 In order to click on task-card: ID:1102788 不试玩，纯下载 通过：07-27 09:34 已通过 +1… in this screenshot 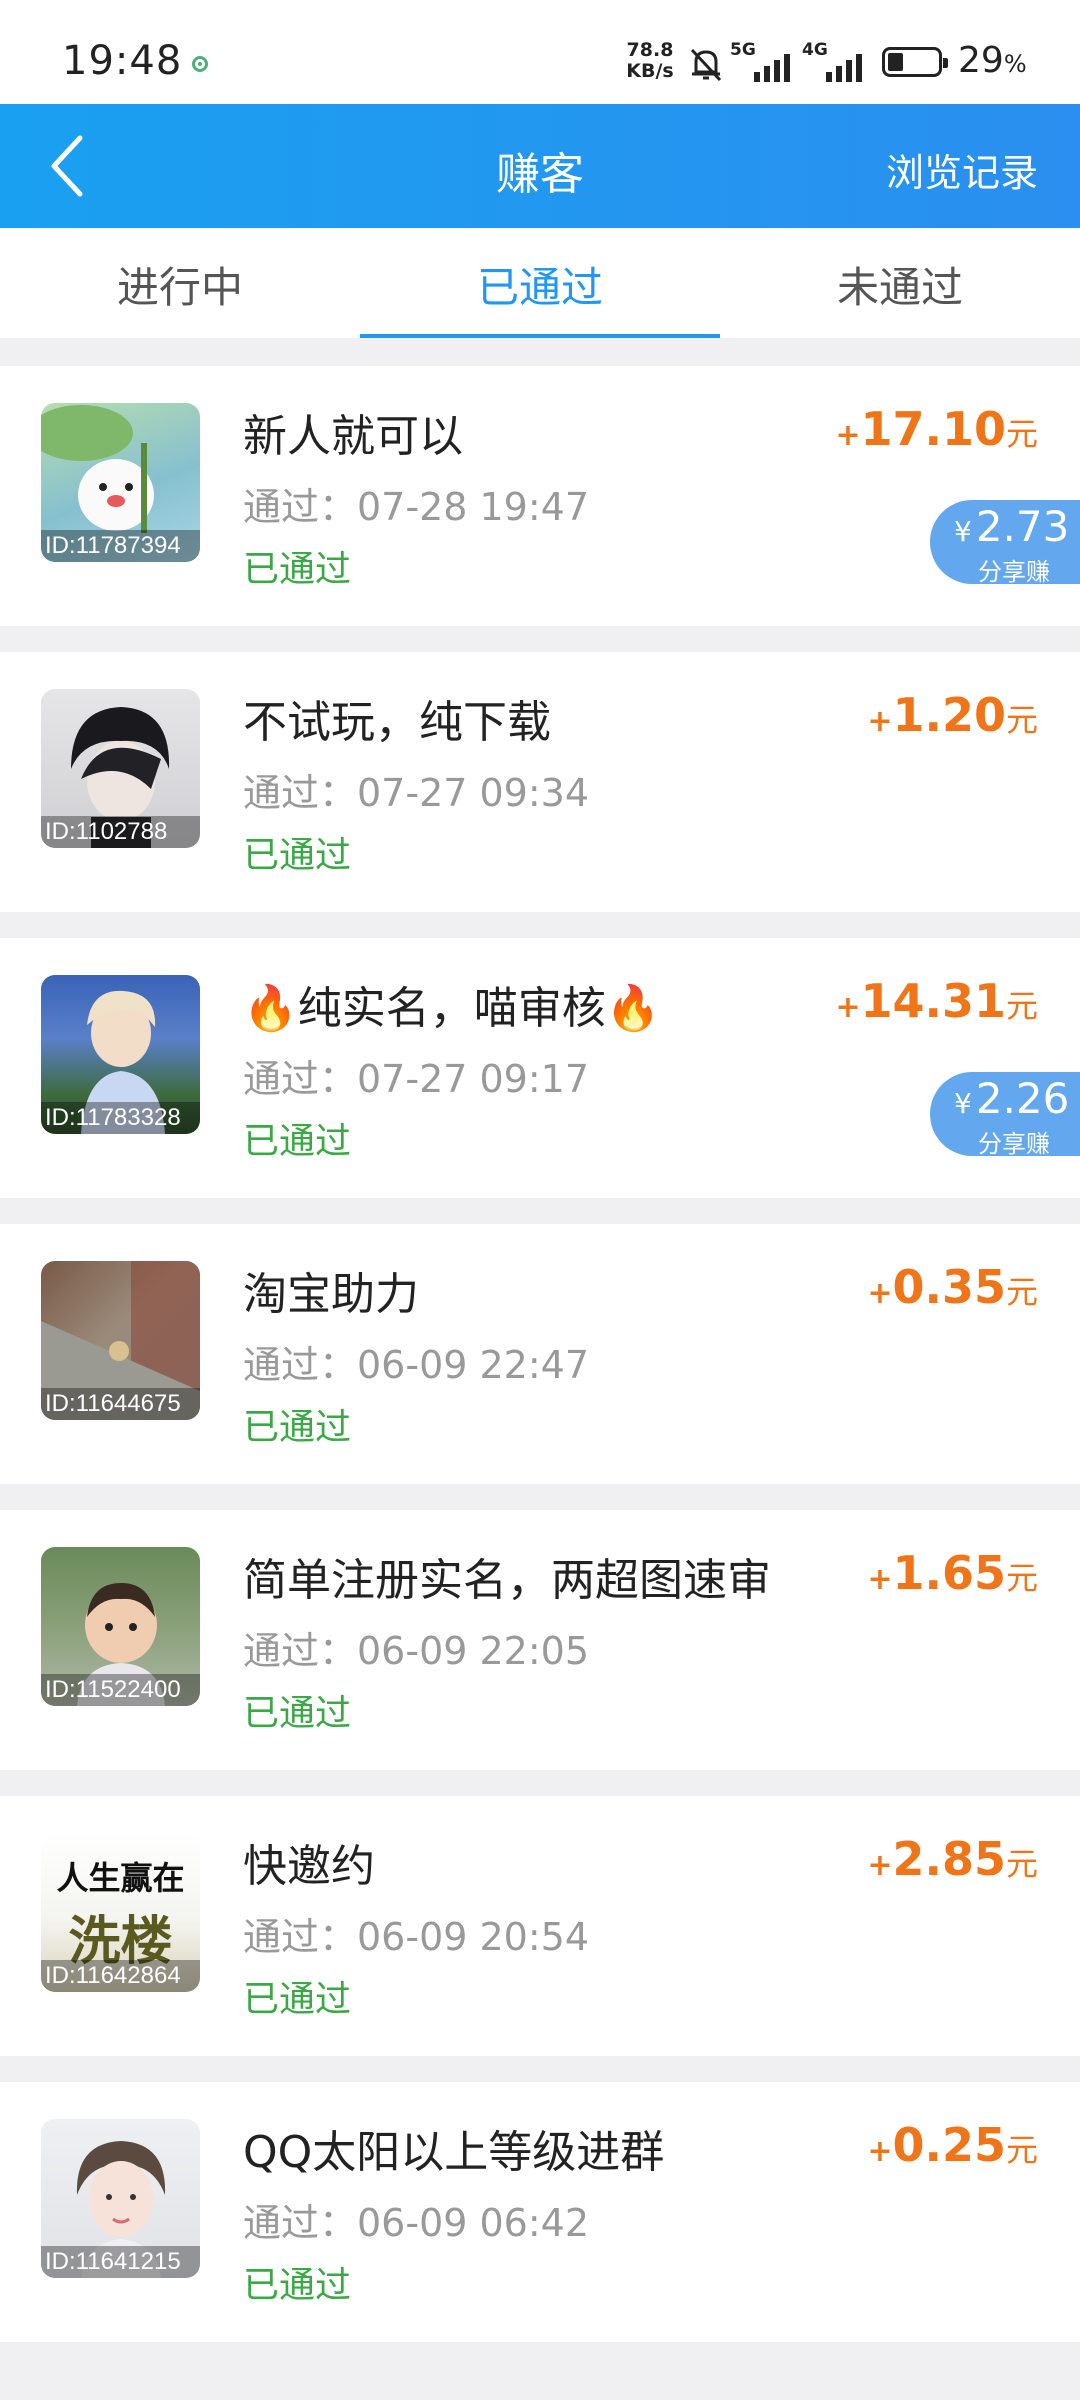, I will do `click(540, 782)`.